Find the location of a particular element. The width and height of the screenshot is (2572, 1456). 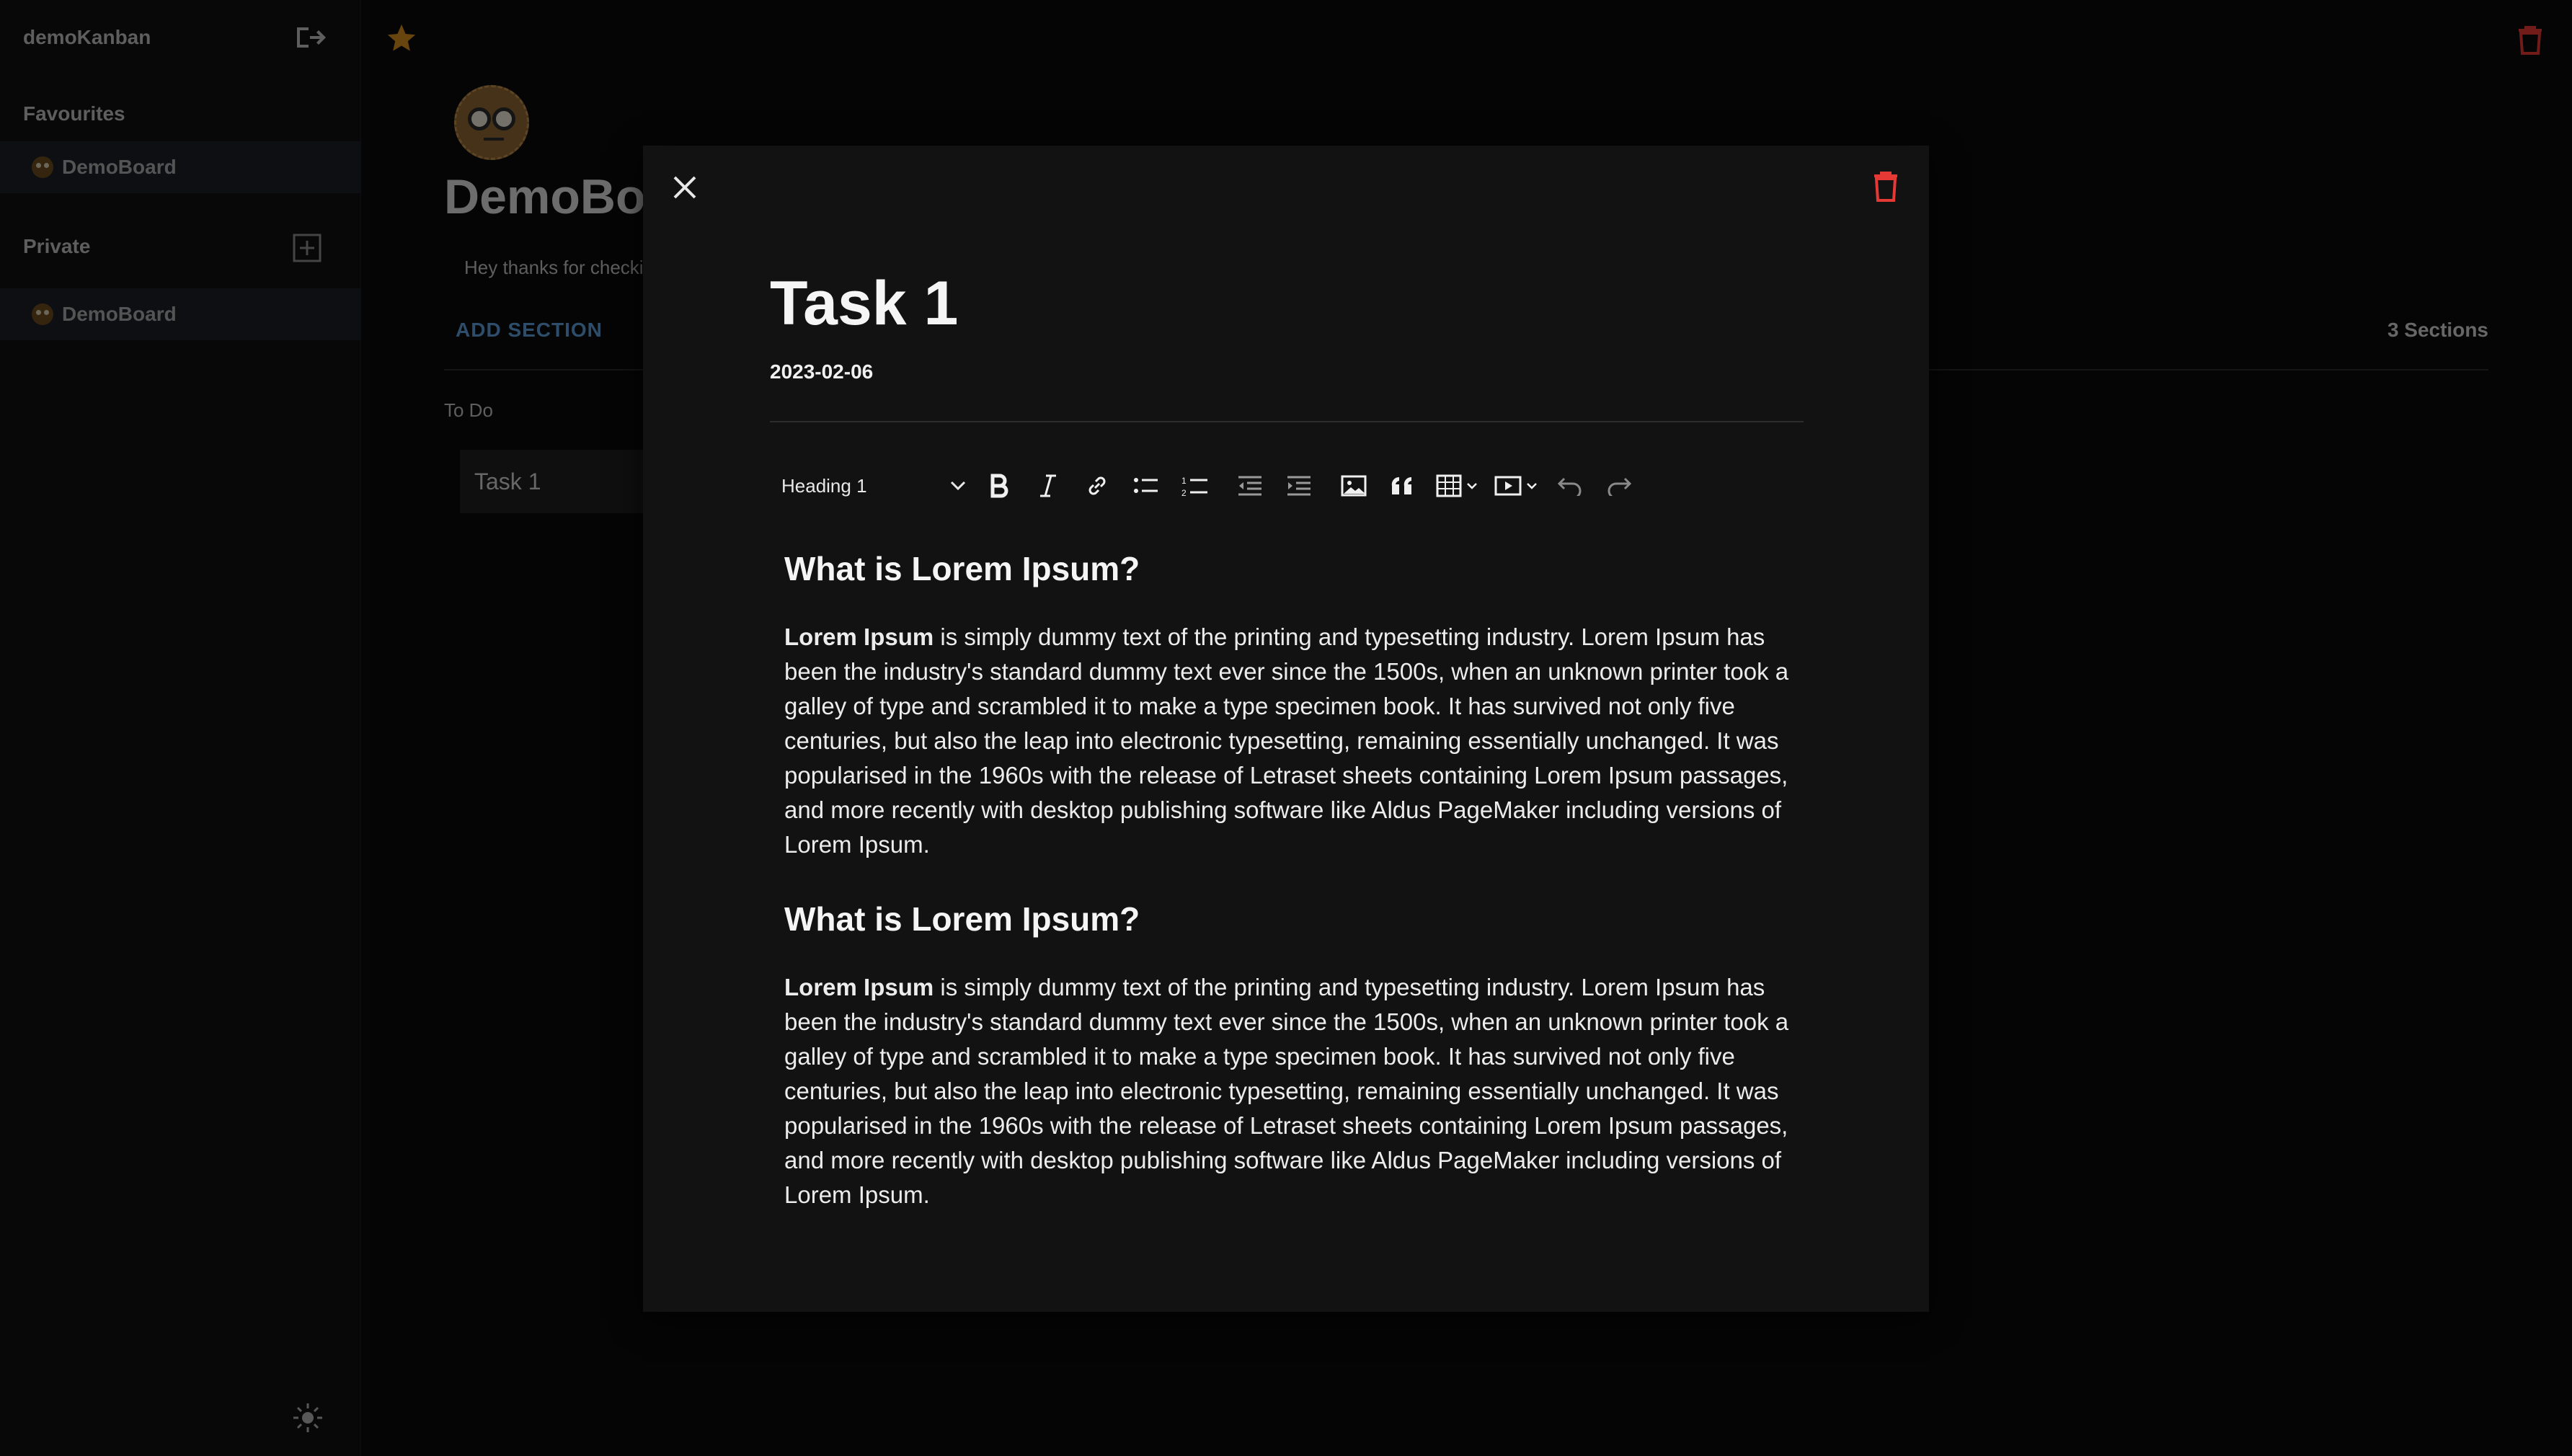

svg-text: 1 is located at coordinates (1184, 481).